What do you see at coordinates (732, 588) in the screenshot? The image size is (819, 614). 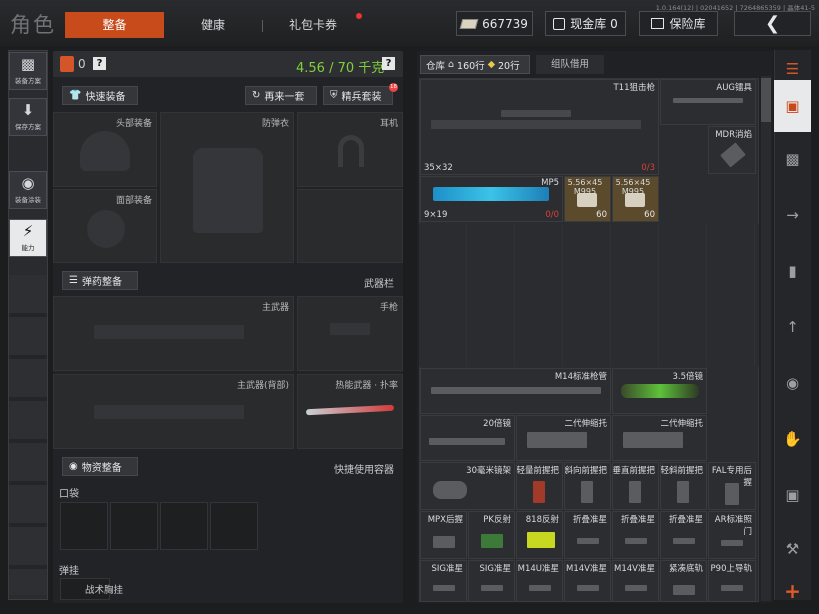 I see `rail-icon` at bounding box center [732, 588].